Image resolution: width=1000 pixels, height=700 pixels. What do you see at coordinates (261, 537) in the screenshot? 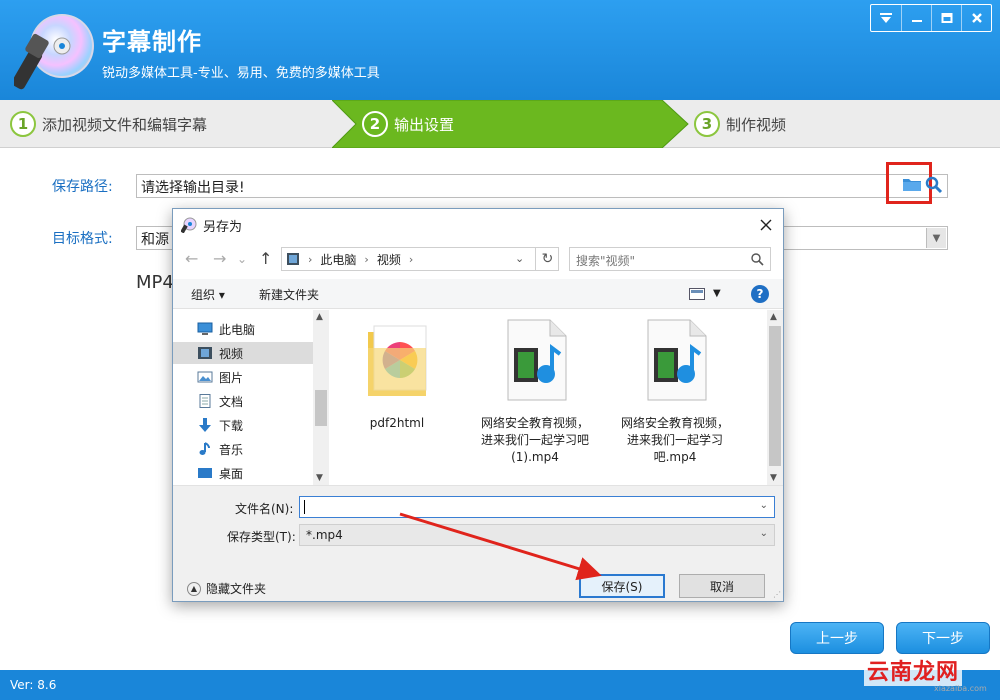
I see `filetype-label: 保存类型(T):` at bounding box center [261, 537].